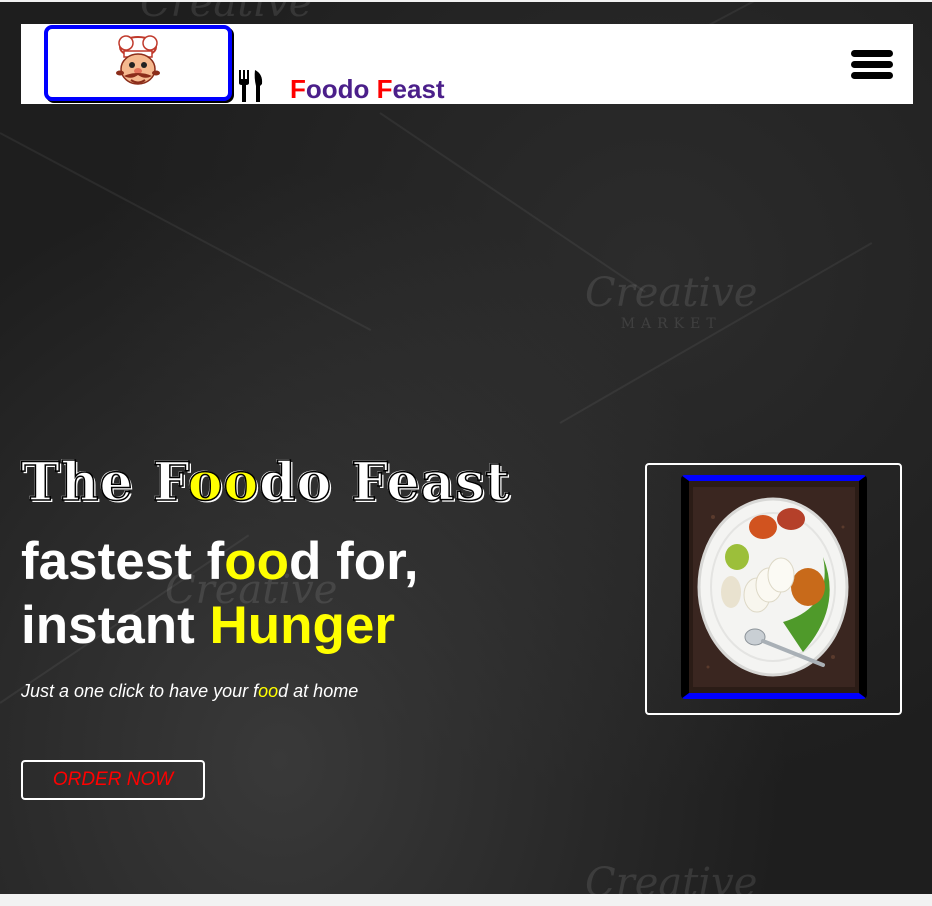 The width and height of the screenshot is (932, 906). Describe the element at coordinates (138, 60) in the screenshot. I see `chef-mascot-icon` at that location.